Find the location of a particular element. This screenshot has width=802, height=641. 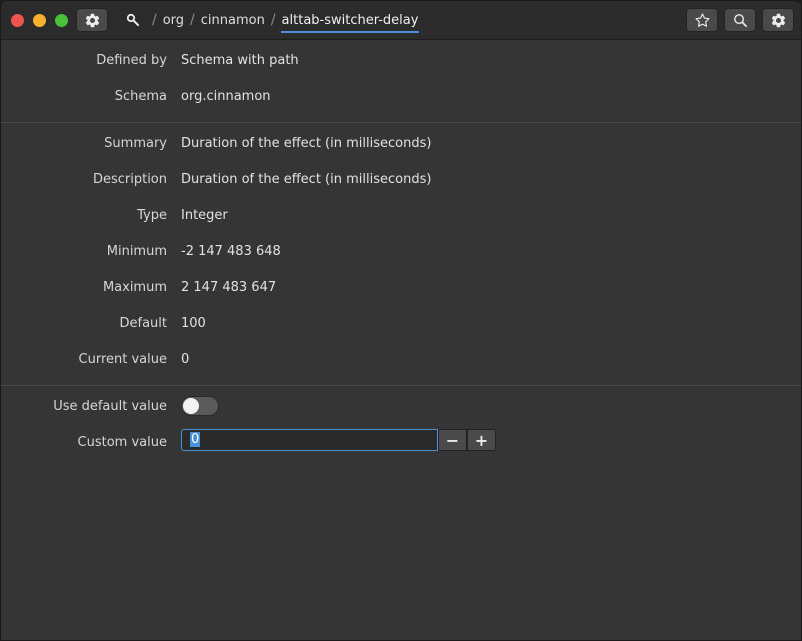

detail-row-maximum: Maximum 2 147 483 647 is located at coordinates (401, 290).